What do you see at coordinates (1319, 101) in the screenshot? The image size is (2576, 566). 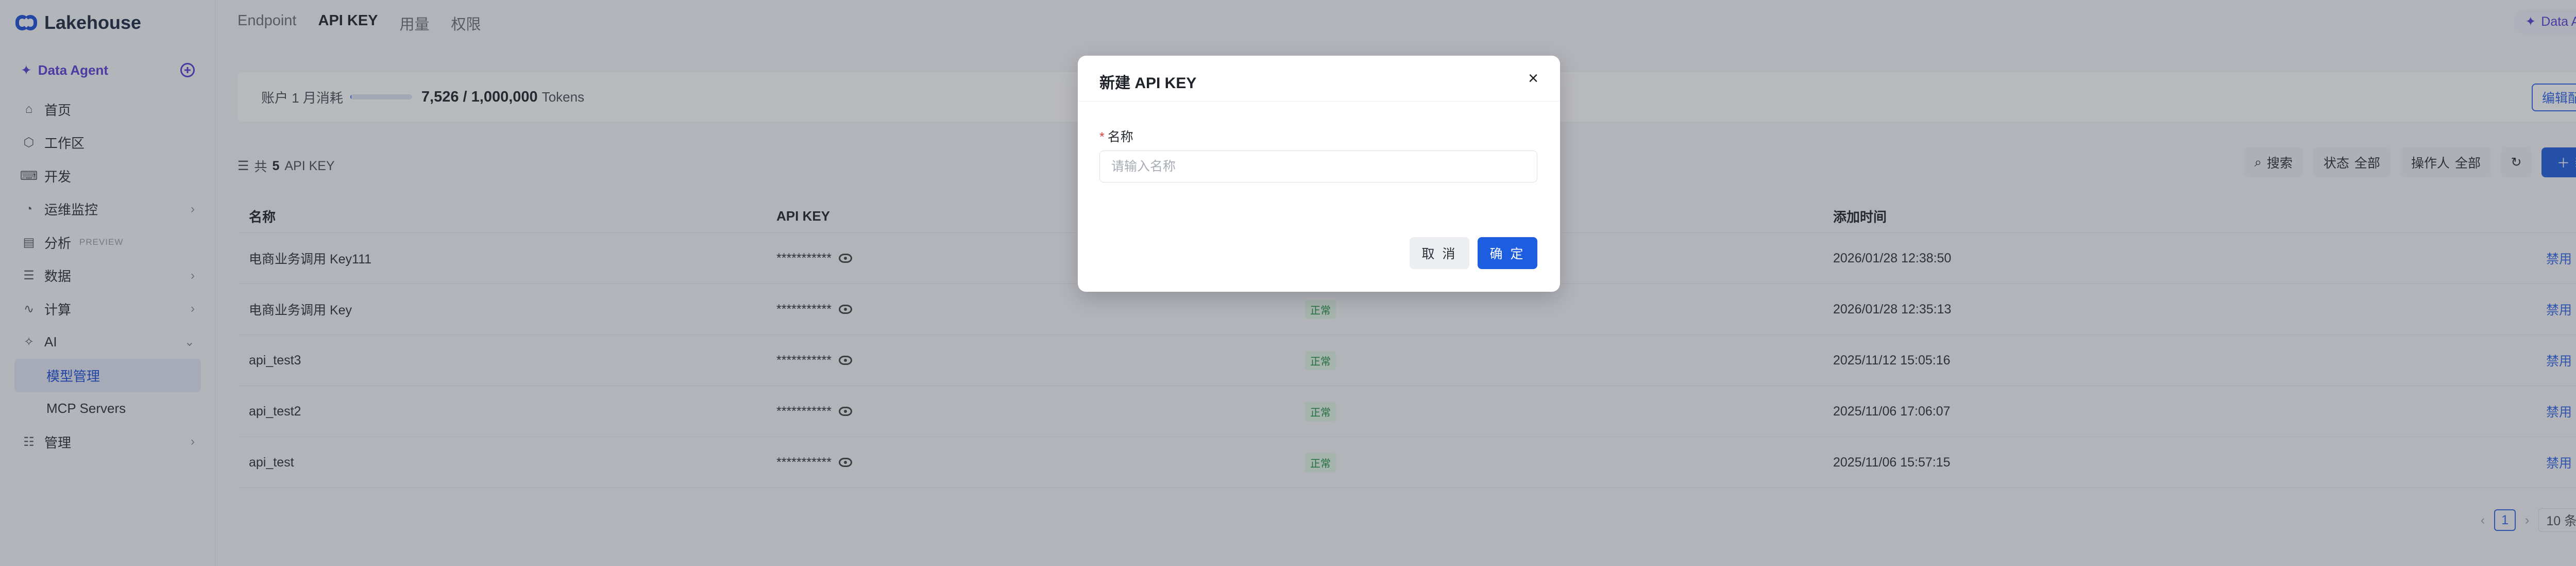 I see `divider` at bounding box center [1319, 101].